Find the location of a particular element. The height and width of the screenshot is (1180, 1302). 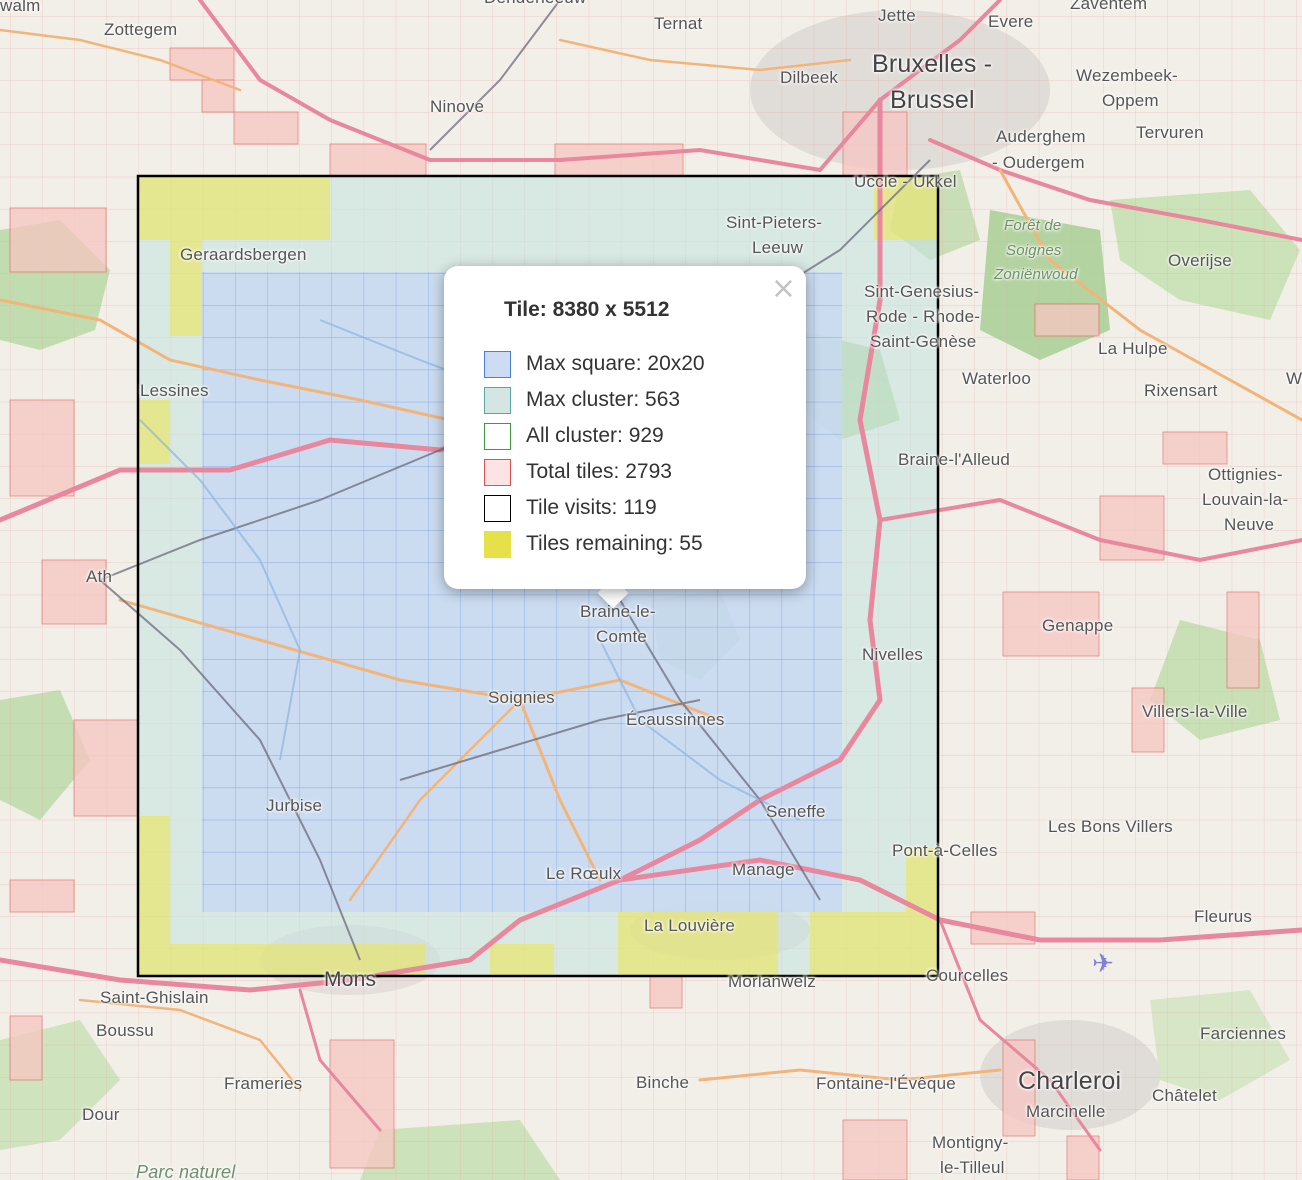

close-icon: × is located at coordinates (783, 289).